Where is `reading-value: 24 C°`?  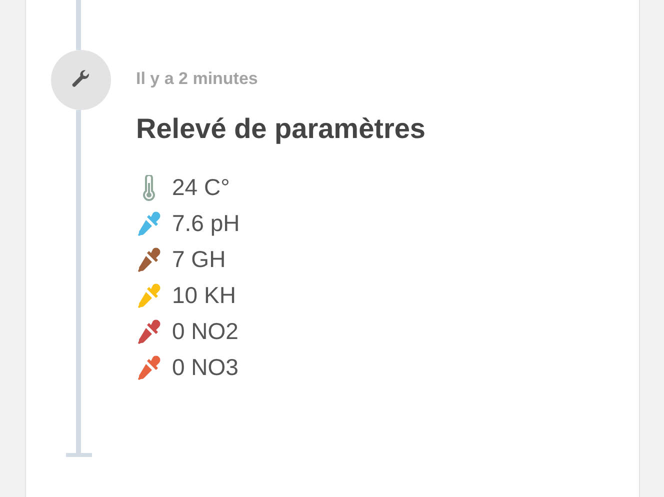 reading-value: 24 C° is located at coordinates (201, 187).